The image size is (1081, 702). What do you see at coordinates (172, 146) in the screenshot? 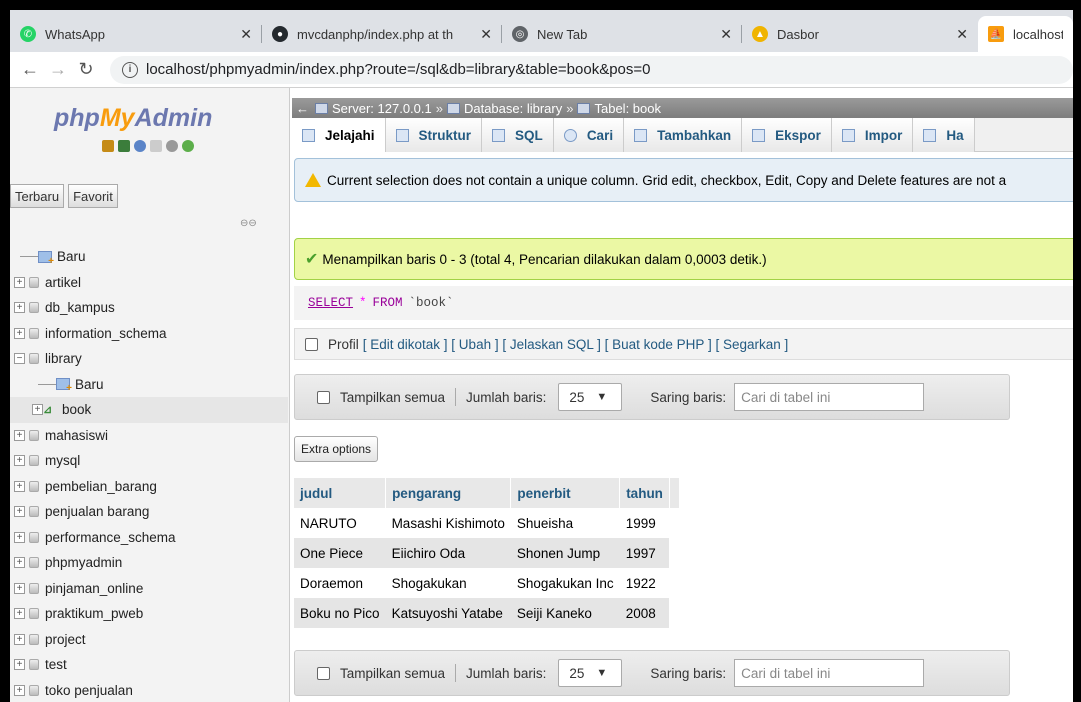
I see `settings-icon` at bounding box center [172, 146].